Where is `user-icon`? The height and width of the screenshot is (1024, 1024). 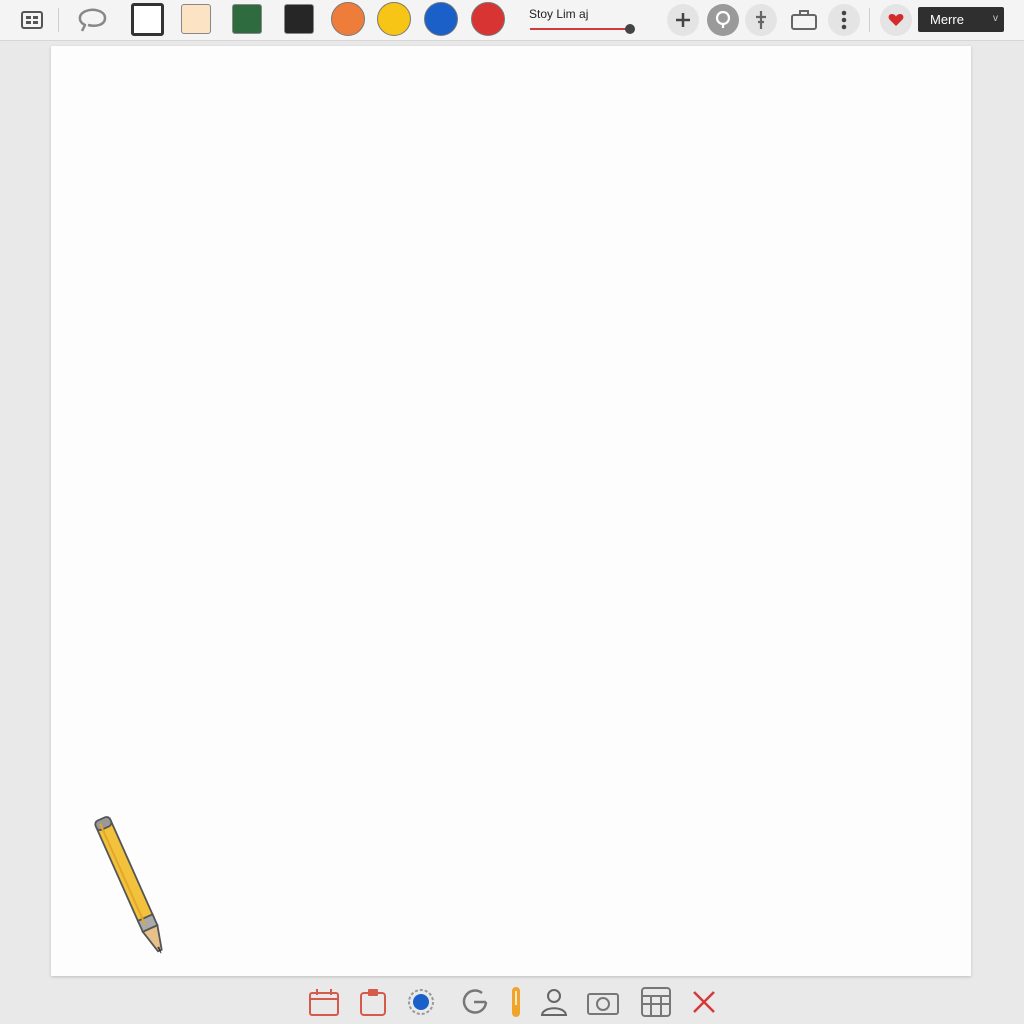
user-icon is located at coordinates (554, 1002).